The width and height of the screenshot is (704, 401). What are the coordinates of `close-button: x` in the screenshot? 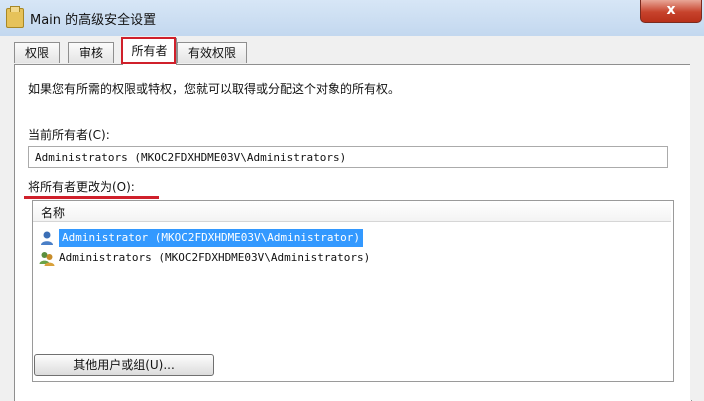 It's located at (671, 11).